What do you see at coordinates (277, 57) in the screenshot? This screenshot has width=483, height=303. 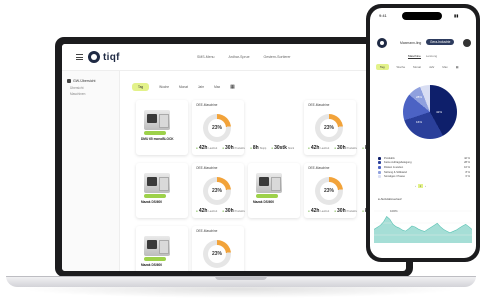 I see `nav-item: Gestern-Sortierer` at bounding box center [277, 57].